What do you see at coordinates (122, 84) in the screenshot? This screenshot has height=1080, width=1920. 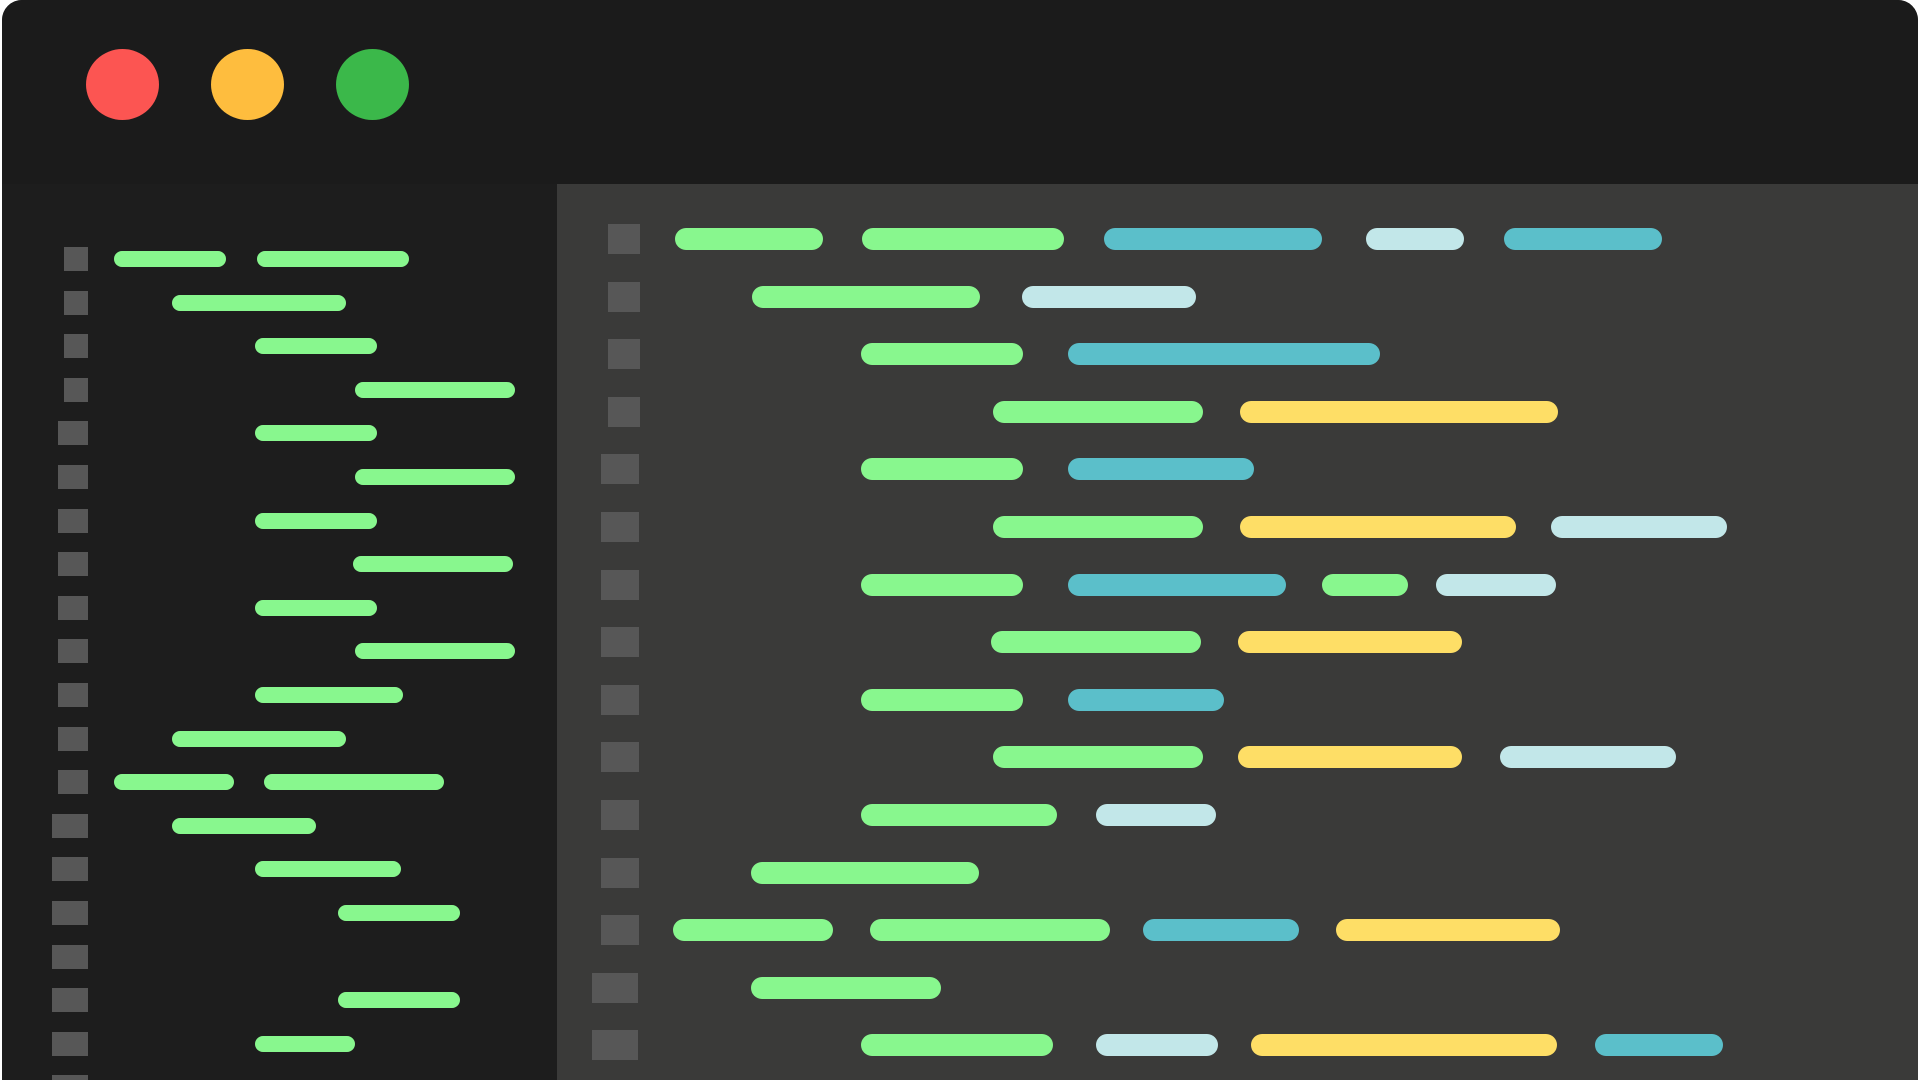 I see `close-button` at bounding box center [122, 84].